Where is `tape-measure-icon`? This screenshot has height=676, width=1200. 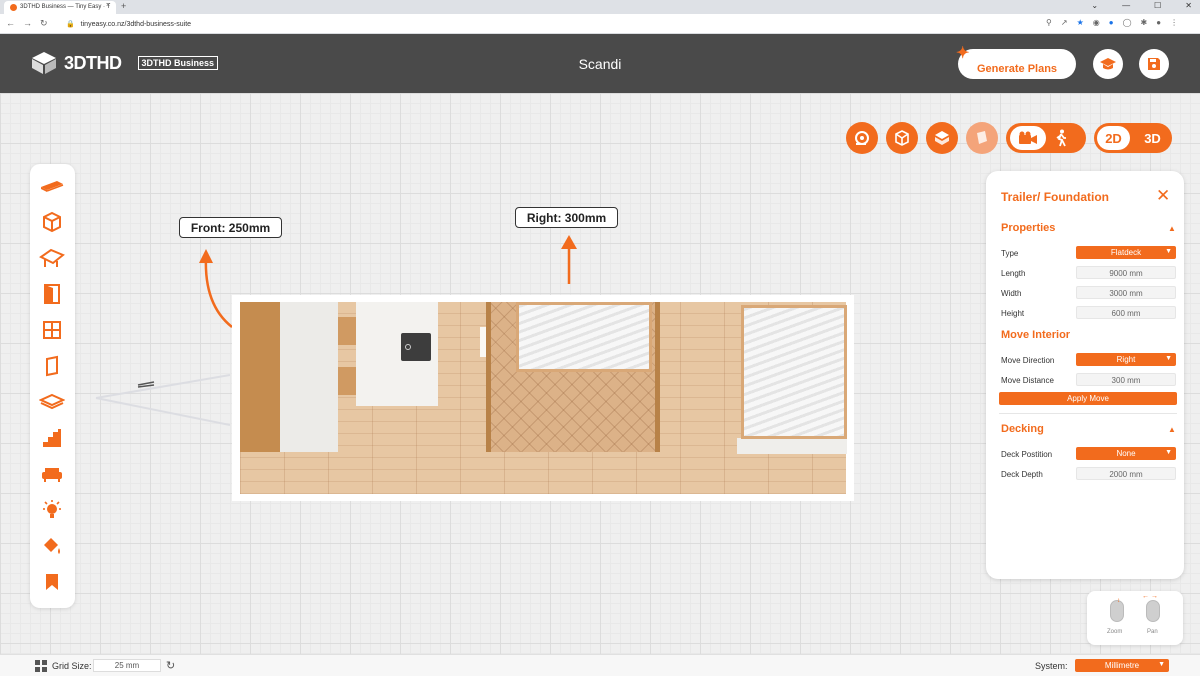 tape-measure-icon is located at coordinates (862, 138).